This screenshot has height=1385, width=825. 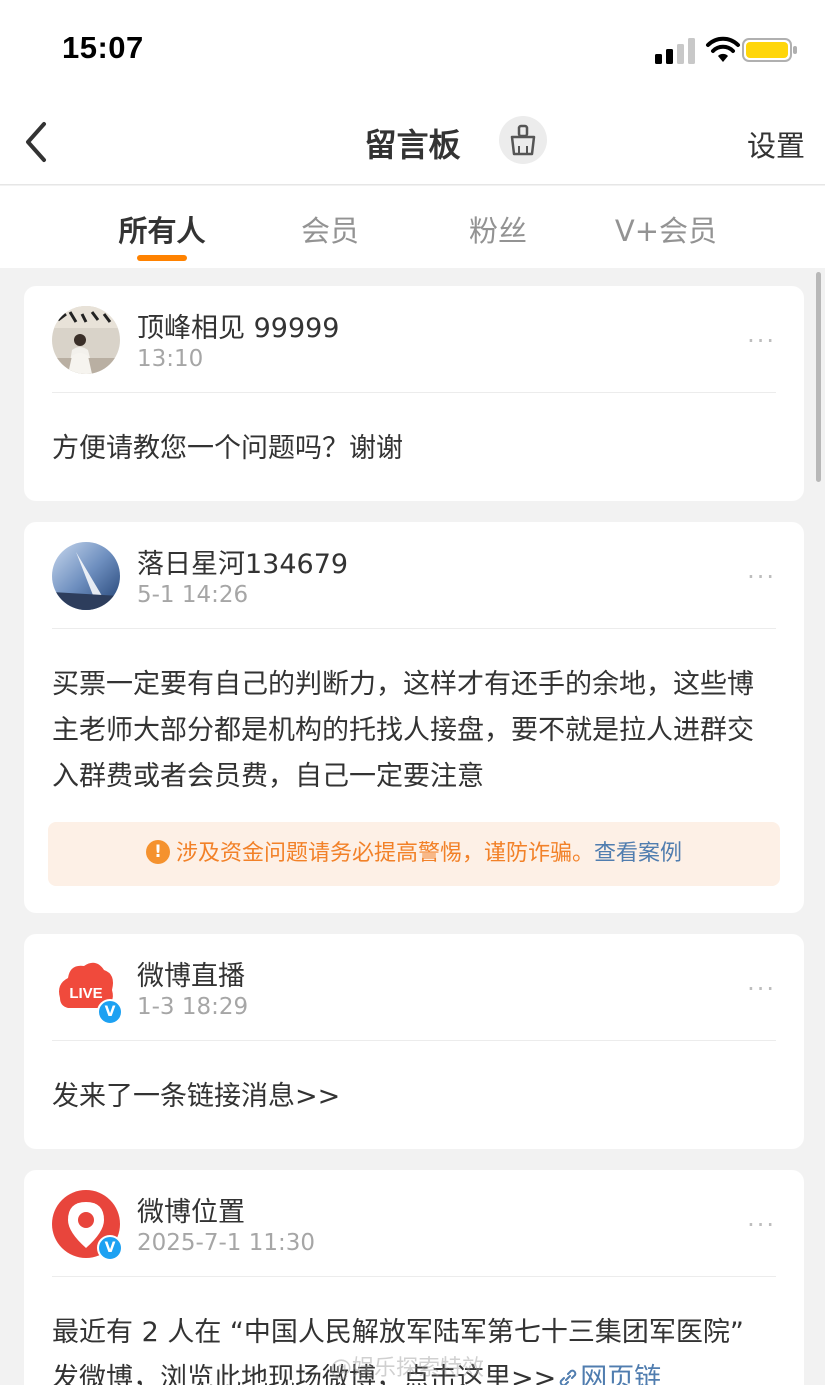 I want to click on message-time: 13:10, so click(x=170, y=359).